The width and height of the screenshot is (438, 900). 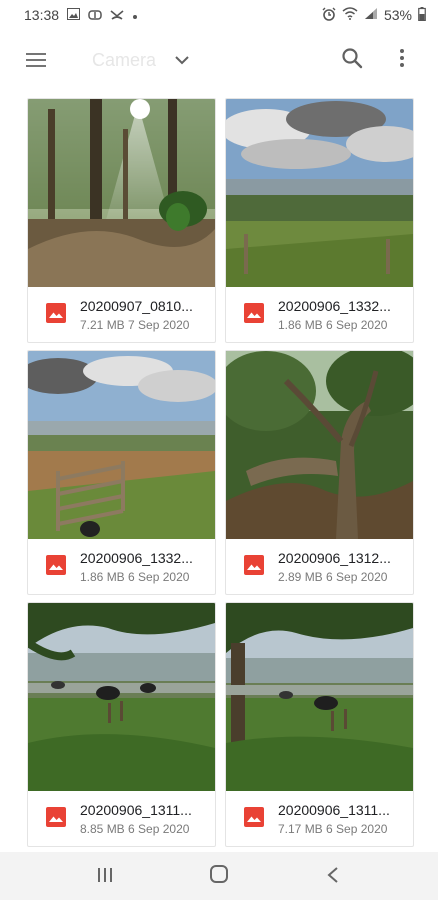 I want to click on hamburger-menu-icon, so click(x=38, y=60).